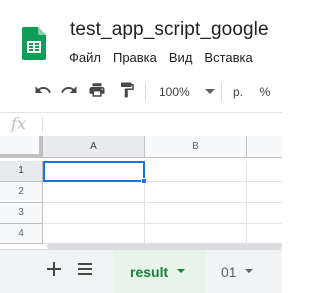 The height and width of the screenshot is (293, 320). I want to click on menu-file: Файл, so click(85, 58).